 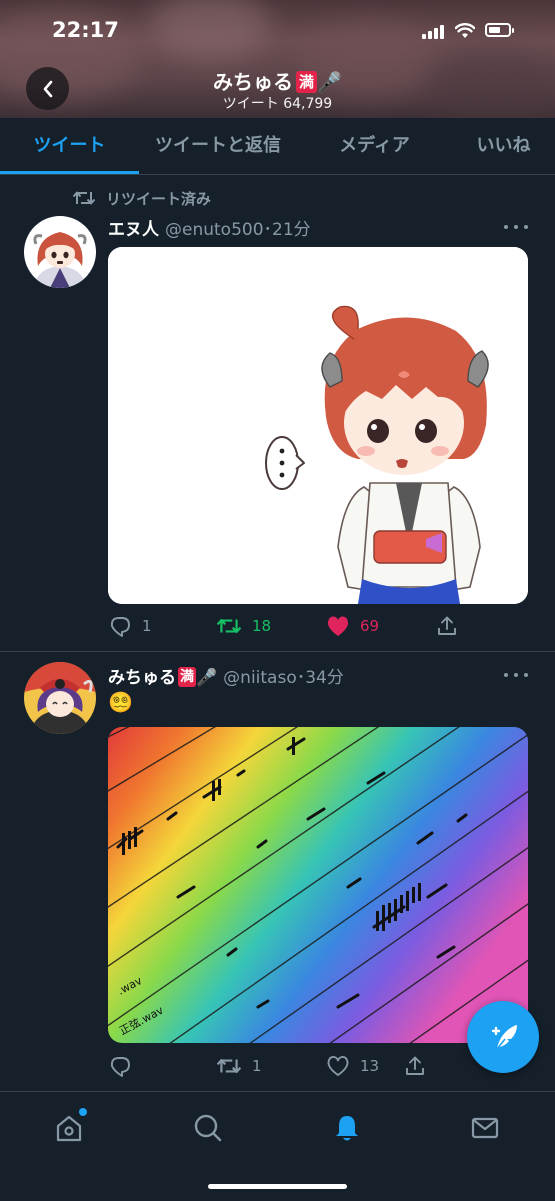 I want to click on tweet-header: みちゅる満 🎤 @niitaso･34分, so click(x=226, y=675).